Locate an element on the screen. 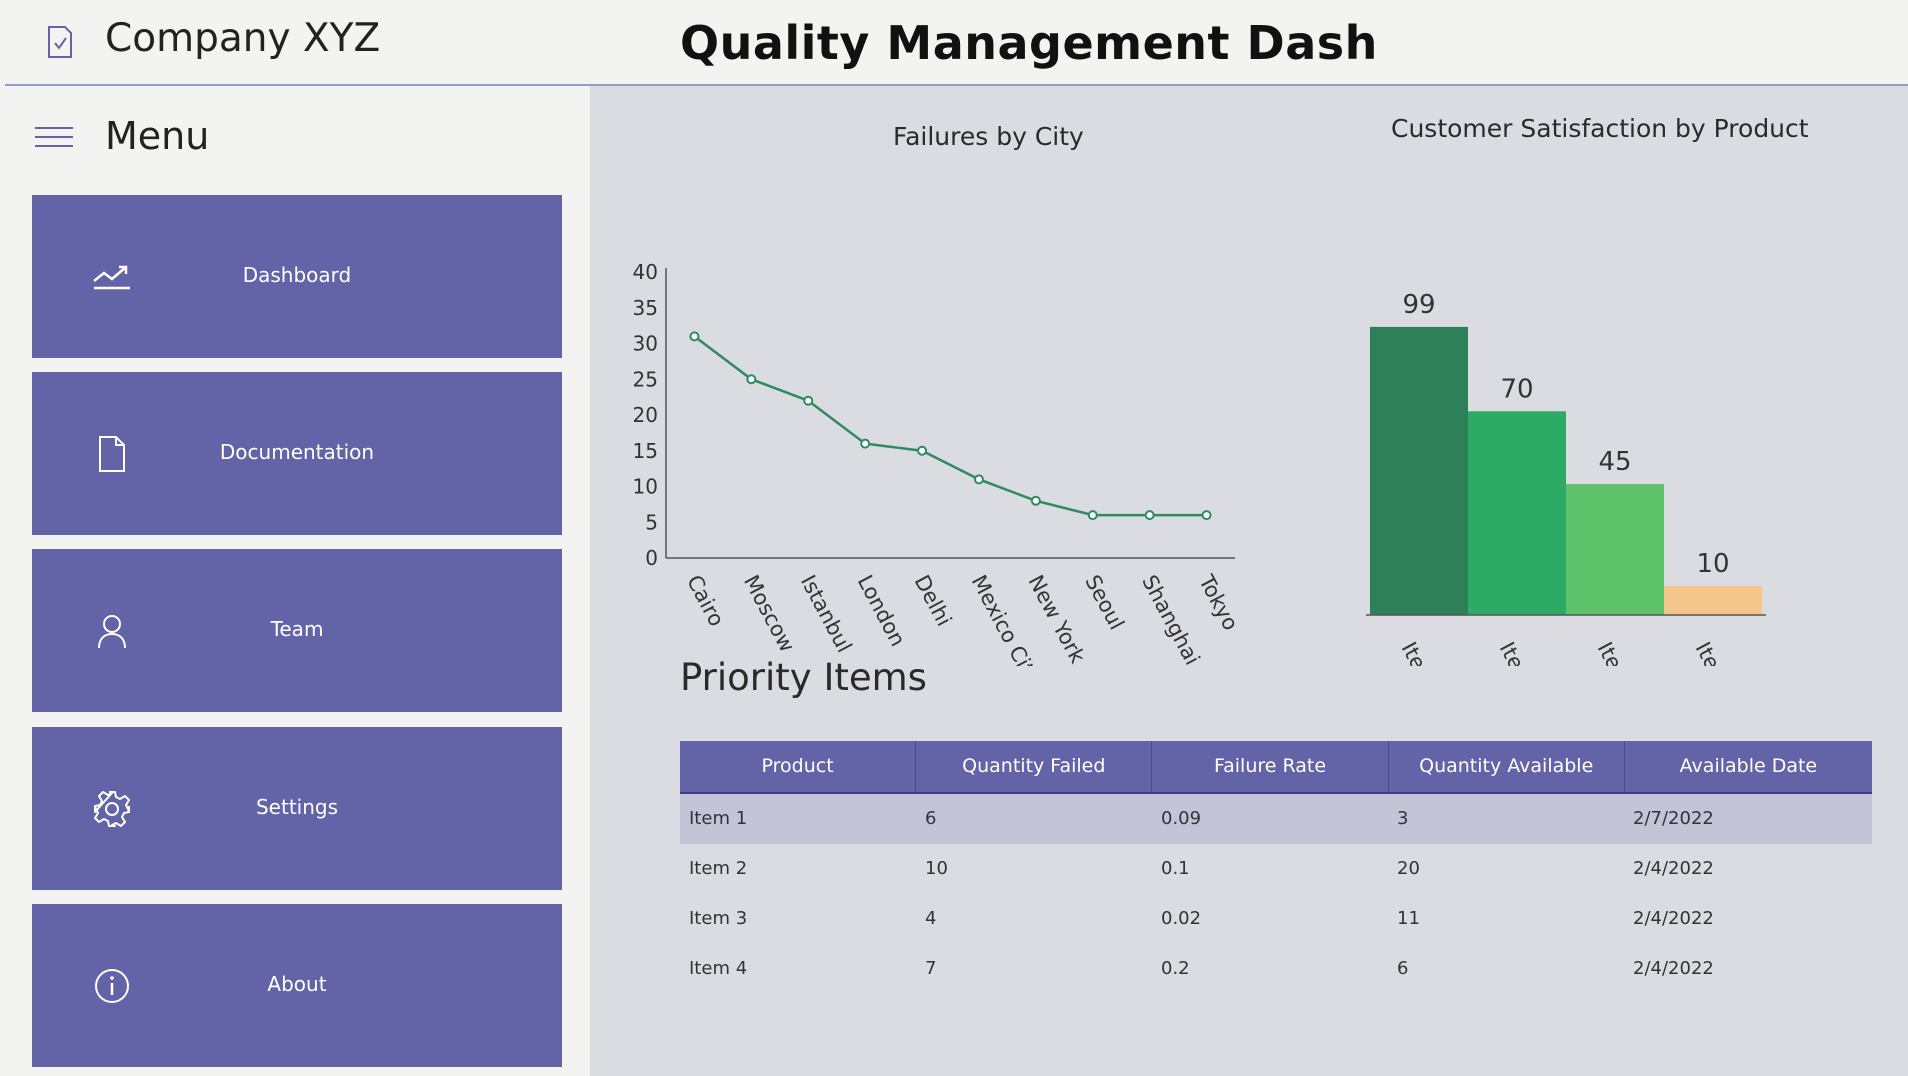 Image resolution: width=1908 pixels, height=1076 pixels. priority-items-title: Priority Items is located at coordinates (803, 677).